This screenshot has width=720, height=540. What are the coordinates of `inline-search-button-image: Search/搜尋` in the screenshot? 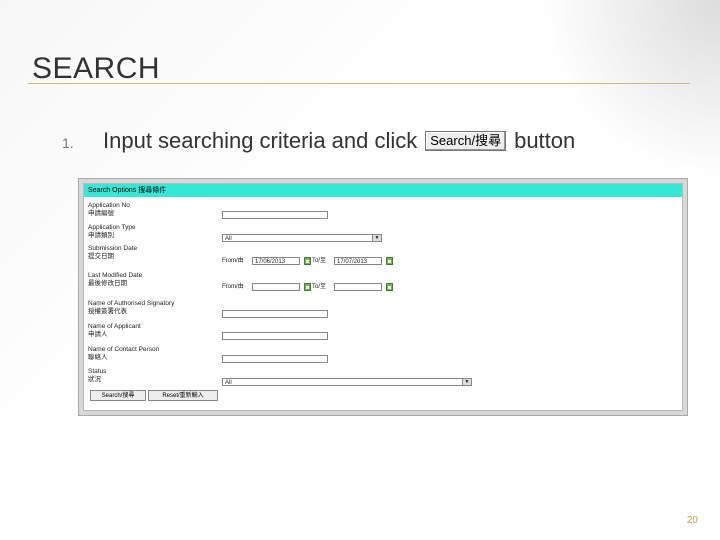 It's located at (466, 141).